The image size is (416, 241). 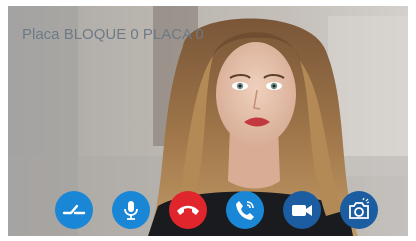 I want to click on door-unlock-icon, so click(x=74, y=210).